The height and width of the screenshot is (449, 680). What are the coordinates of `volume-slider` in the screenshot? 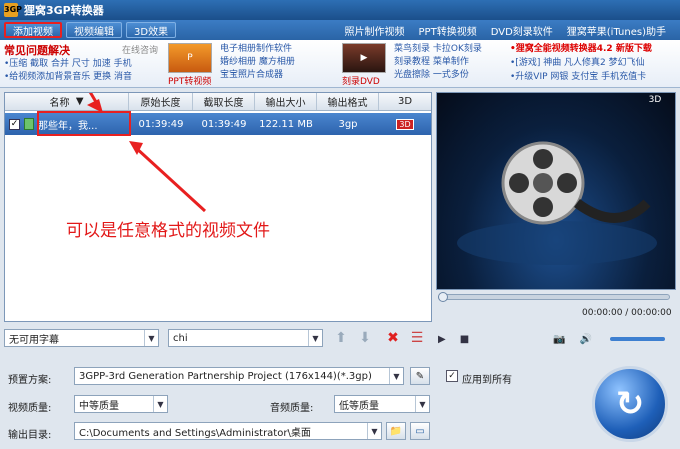 It's located at (637, 339).